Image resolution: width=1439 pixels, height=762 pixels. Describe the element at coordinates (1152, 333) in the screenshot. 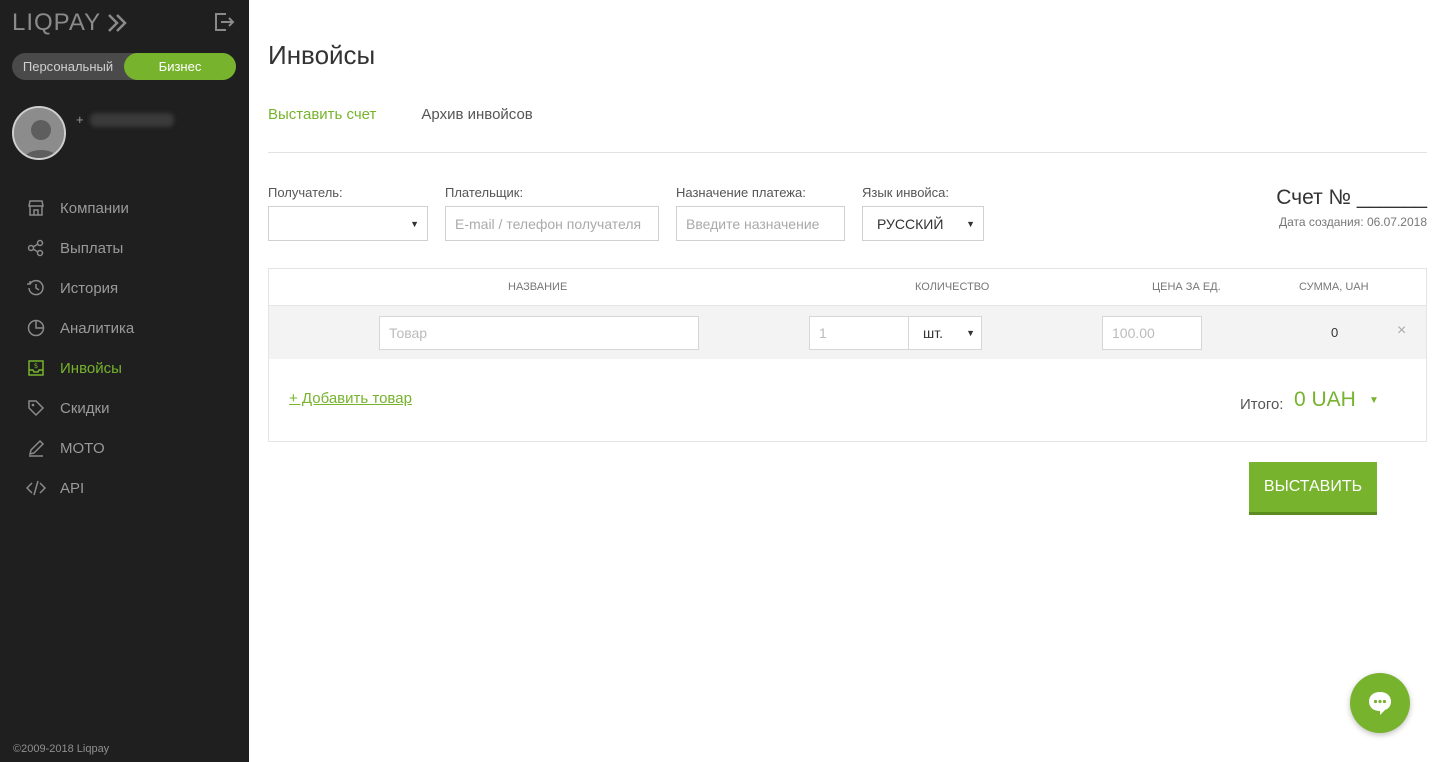

I see `item-price-input: 100.00` at that location.